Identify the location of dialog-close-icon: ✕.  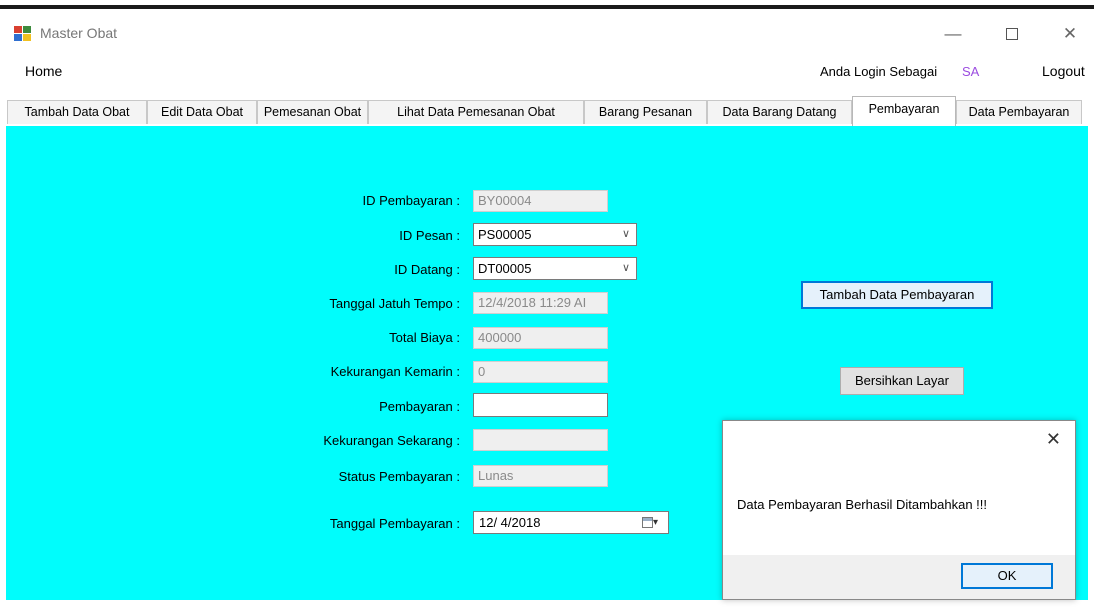
(1053, 439).